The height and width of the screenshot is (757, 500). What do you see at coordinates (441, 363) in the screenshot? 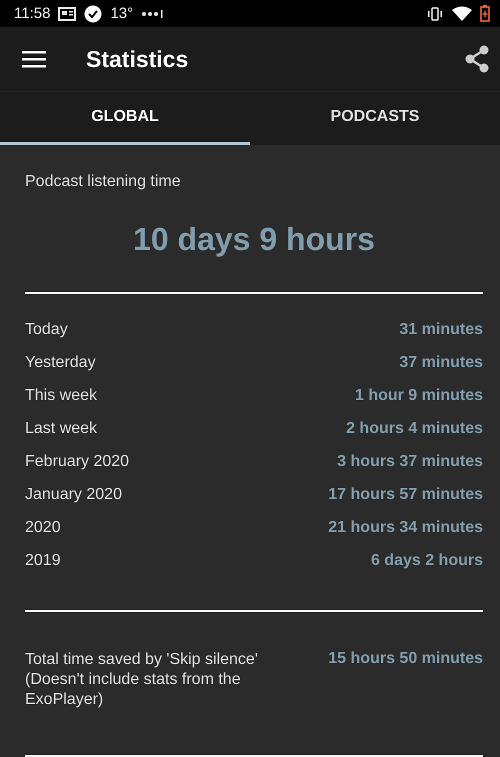
I see `period-value: 37 minutes` at bounding box center [441, 363].